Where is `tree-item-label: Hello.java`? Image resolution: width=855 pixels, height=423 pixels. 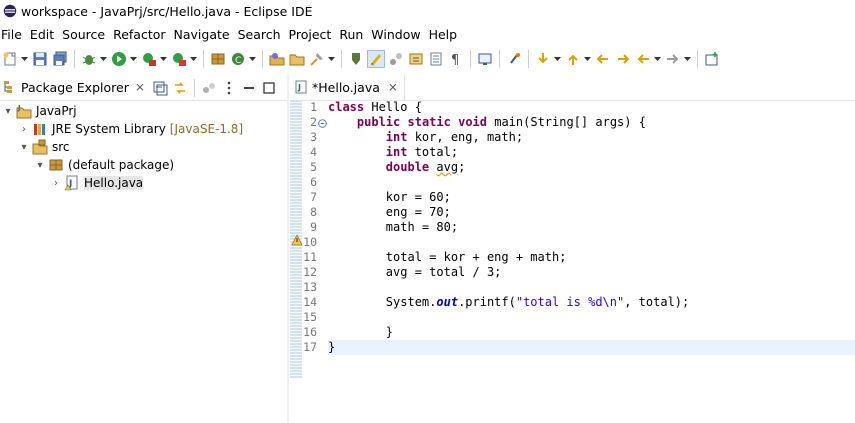
tree-item-label: Hello.java is located at coordinates (114, 183).